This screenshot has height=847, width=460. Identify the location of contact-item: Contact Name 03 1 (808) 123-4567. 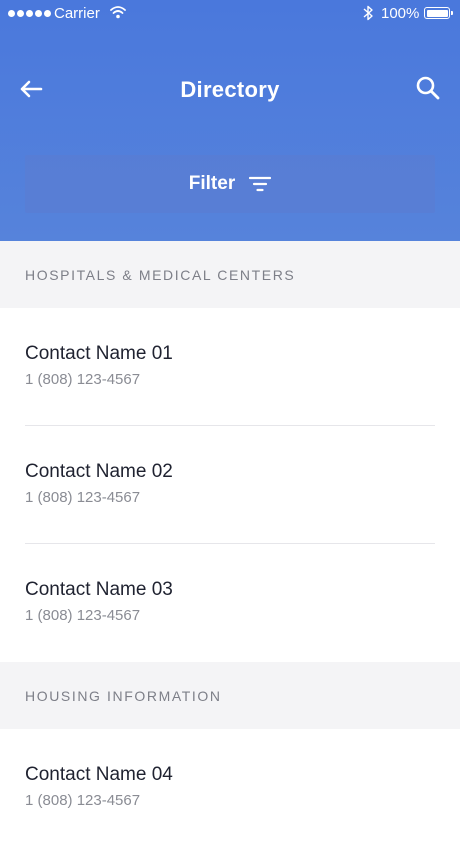
(230, 603).